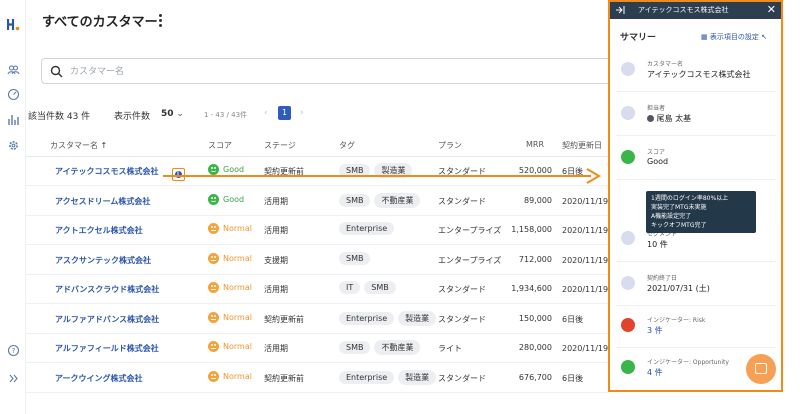  What do you see at coordinates (132, 117) in the screenshot?
I see `per-page-label: 表示件数` at bounding box center [132, 117].